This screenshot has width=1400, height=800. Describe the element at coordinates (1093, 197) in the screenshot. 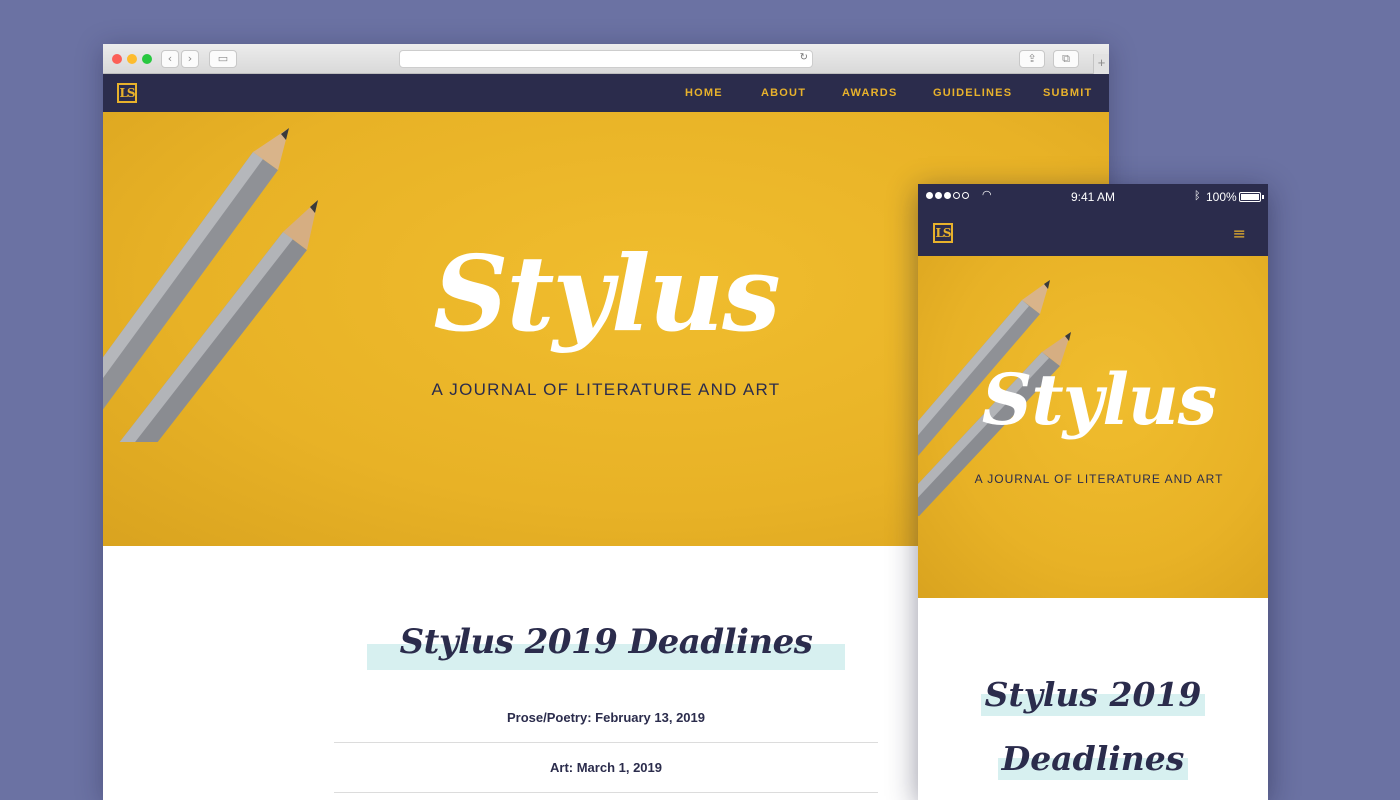

I see `status-bar: ◠ 9:41 AM ᛒ 100%` at that location.